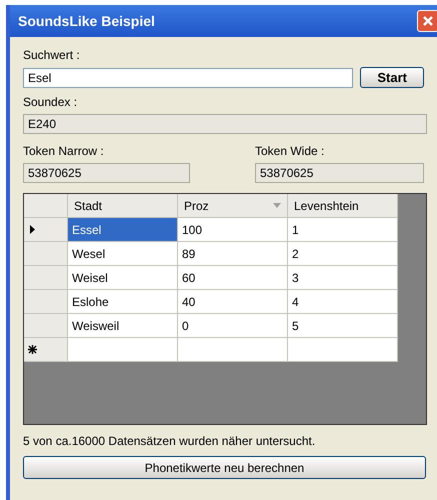 The width and height of the screenshot is (437, 500). What do you see at coordinates (123, 254) in the screenshot?
I see `table-cell: Wesel` at bounding box center [123, 254].